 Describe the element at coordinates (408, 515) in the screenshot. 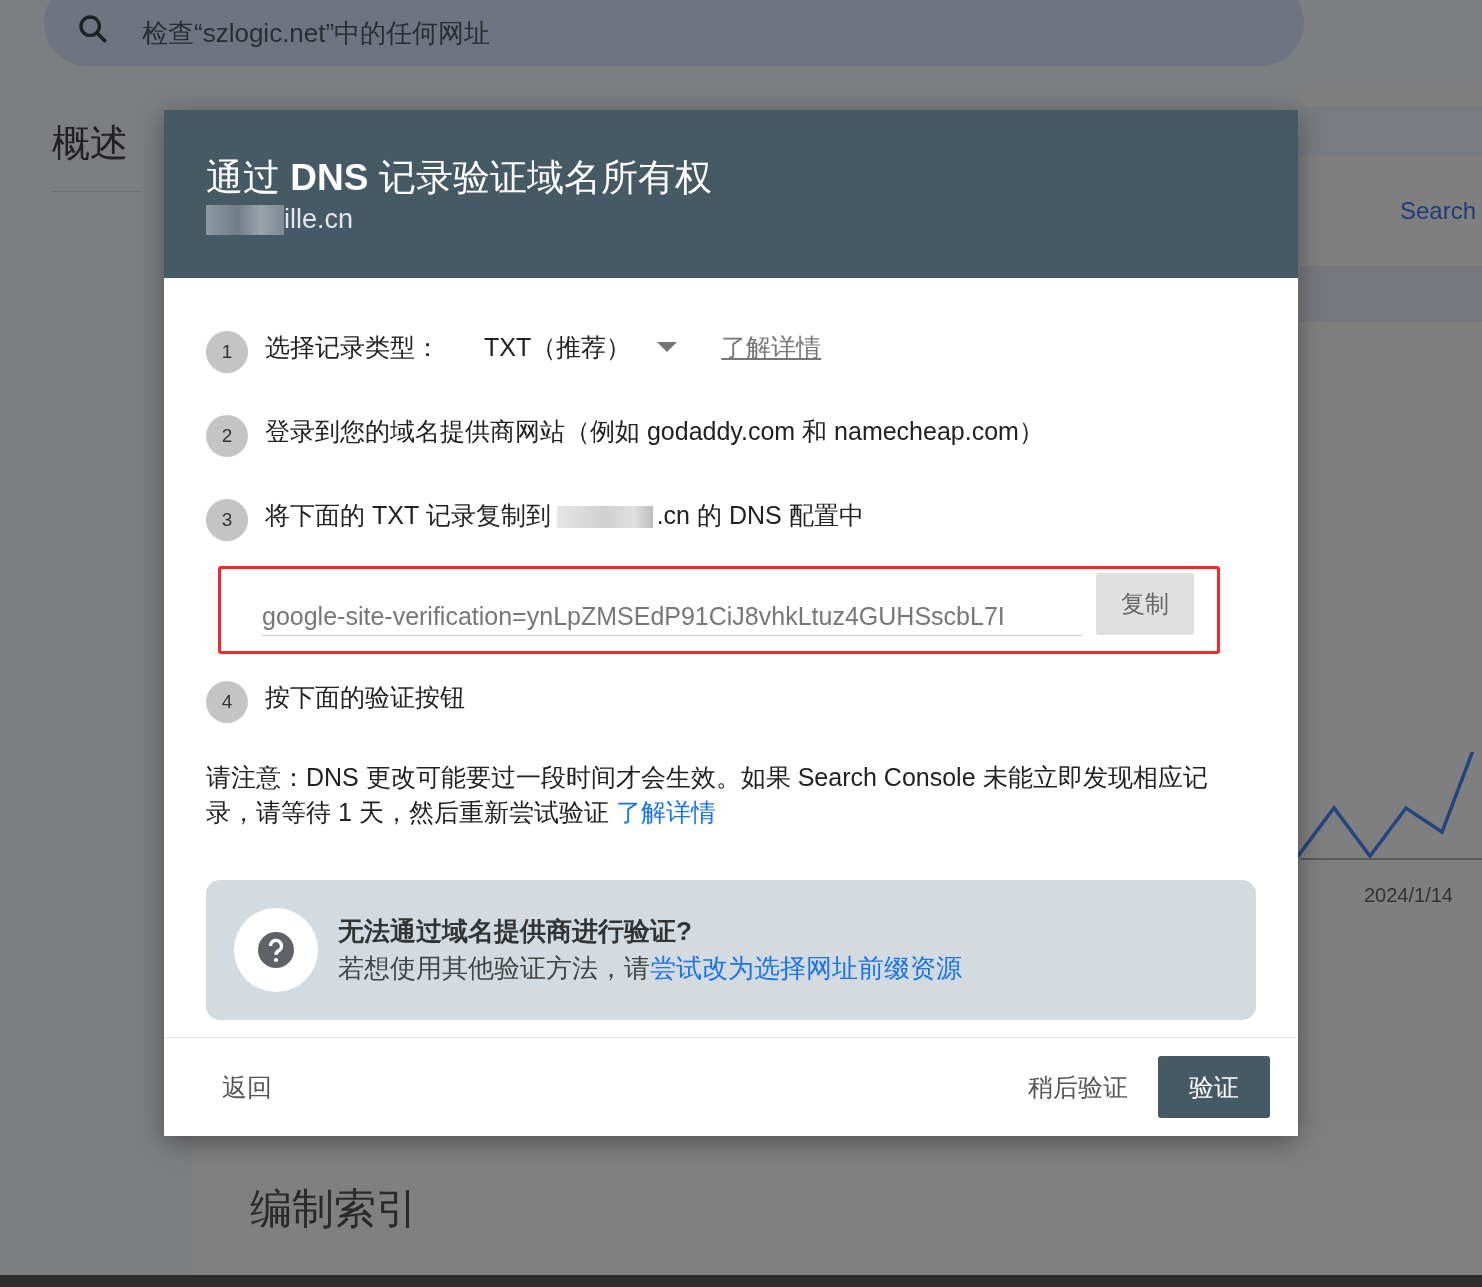

I see `step-text: 将下面的 TXT 记录复制到` at that location.